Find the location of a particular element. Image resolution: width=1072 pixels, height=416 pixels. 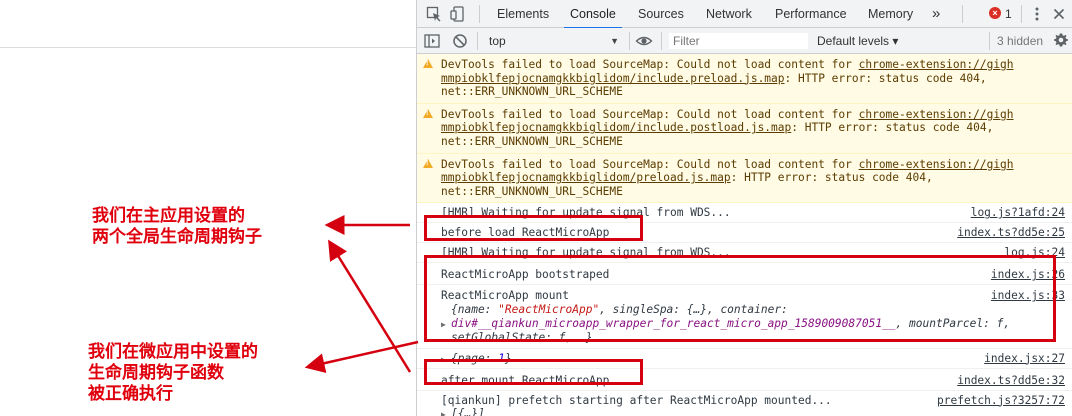

tab-performance: Performance is located at coordinates (811, 14).